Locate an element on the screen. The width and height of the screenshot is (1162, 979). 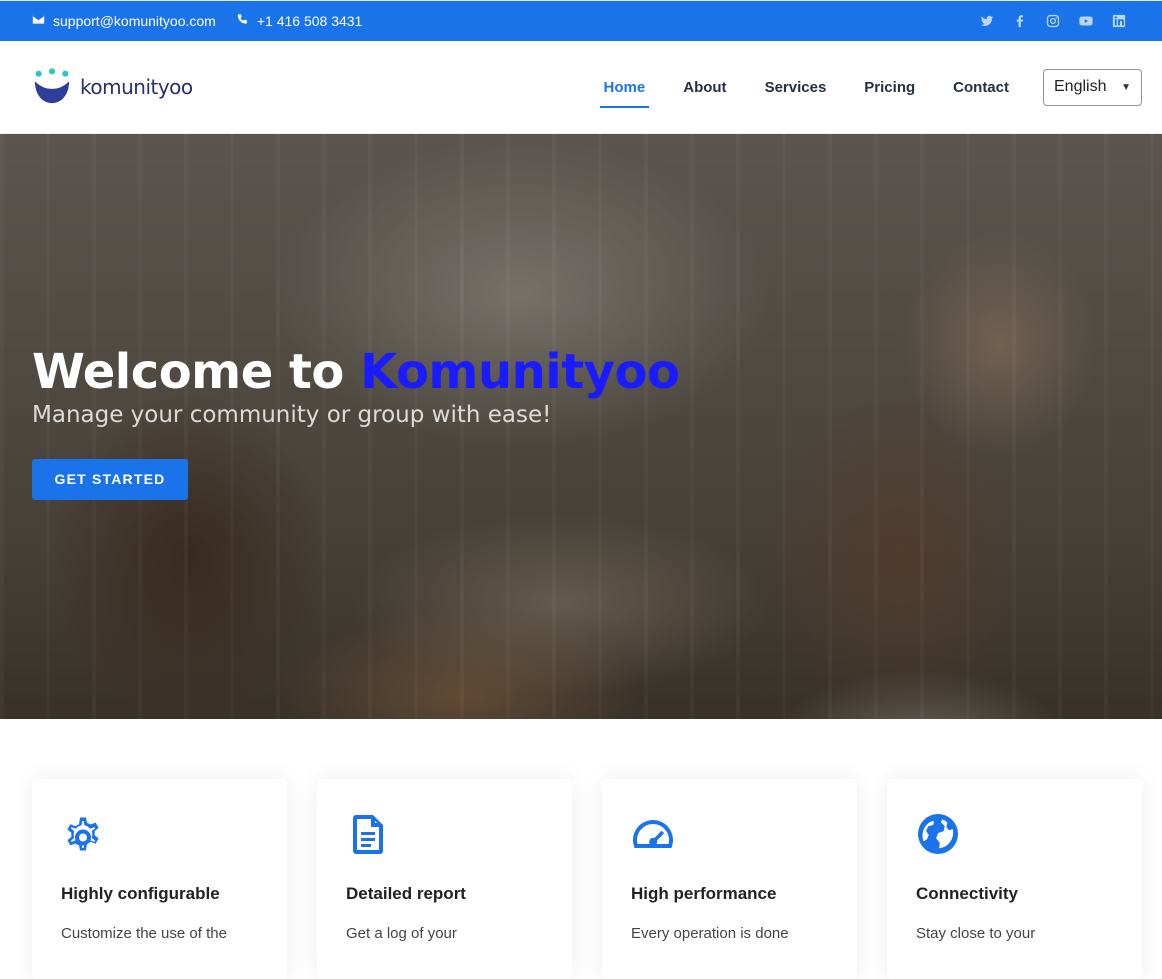
phone-link: +1 416 508 3431 is located at coordinates (299, 21).